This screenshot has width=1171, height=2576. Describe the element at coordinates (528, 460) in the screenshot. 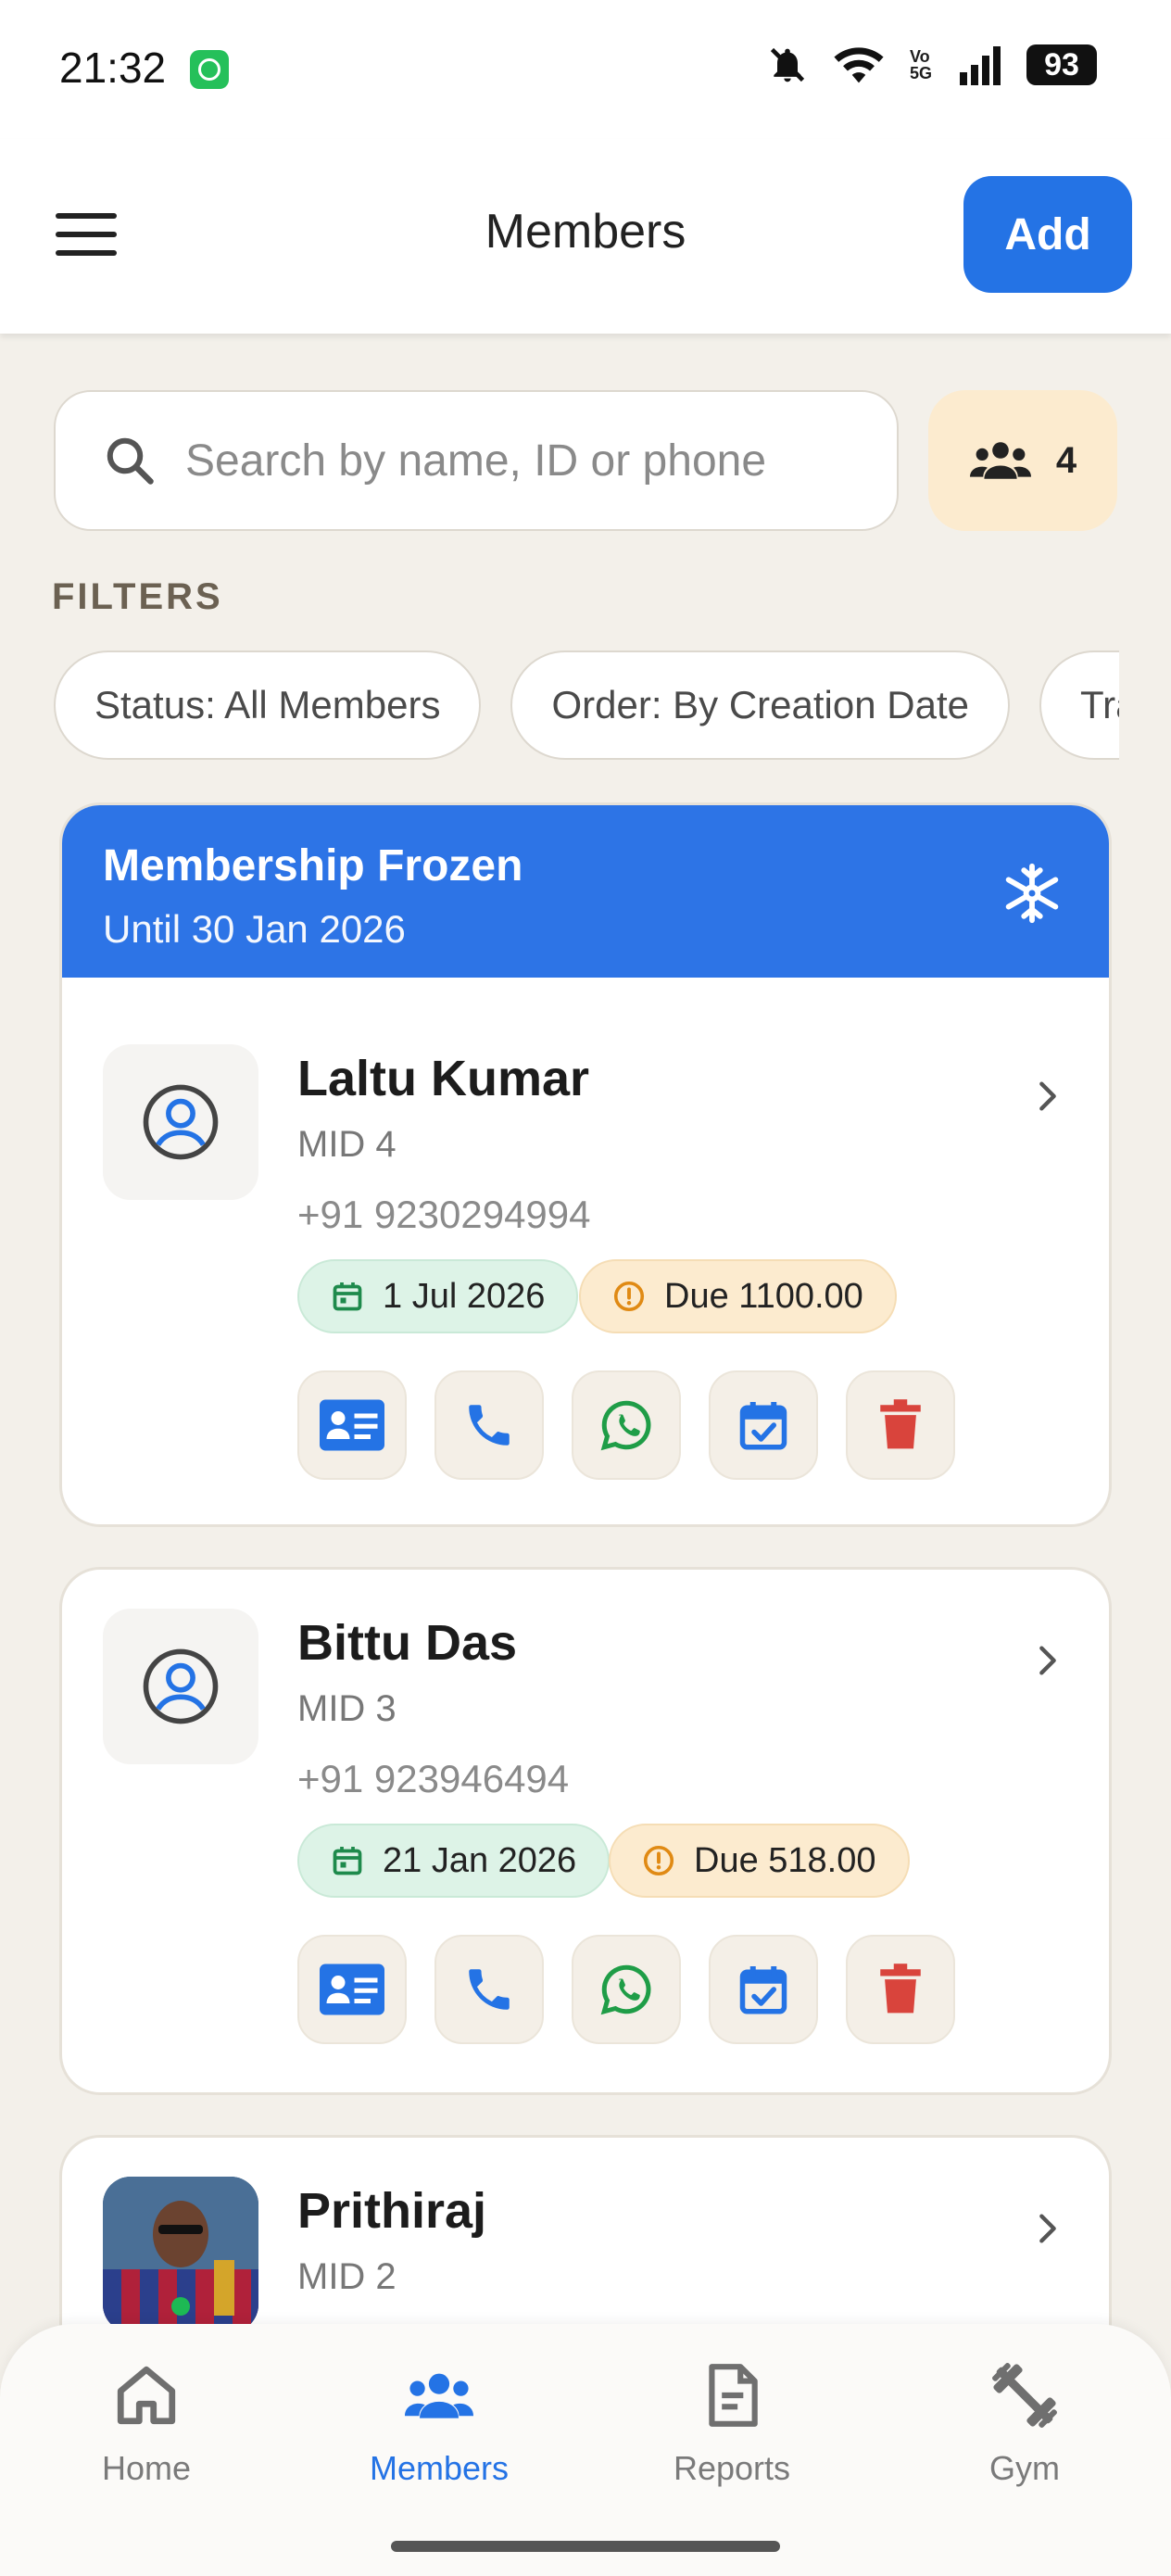

I see `search-input` at that location.